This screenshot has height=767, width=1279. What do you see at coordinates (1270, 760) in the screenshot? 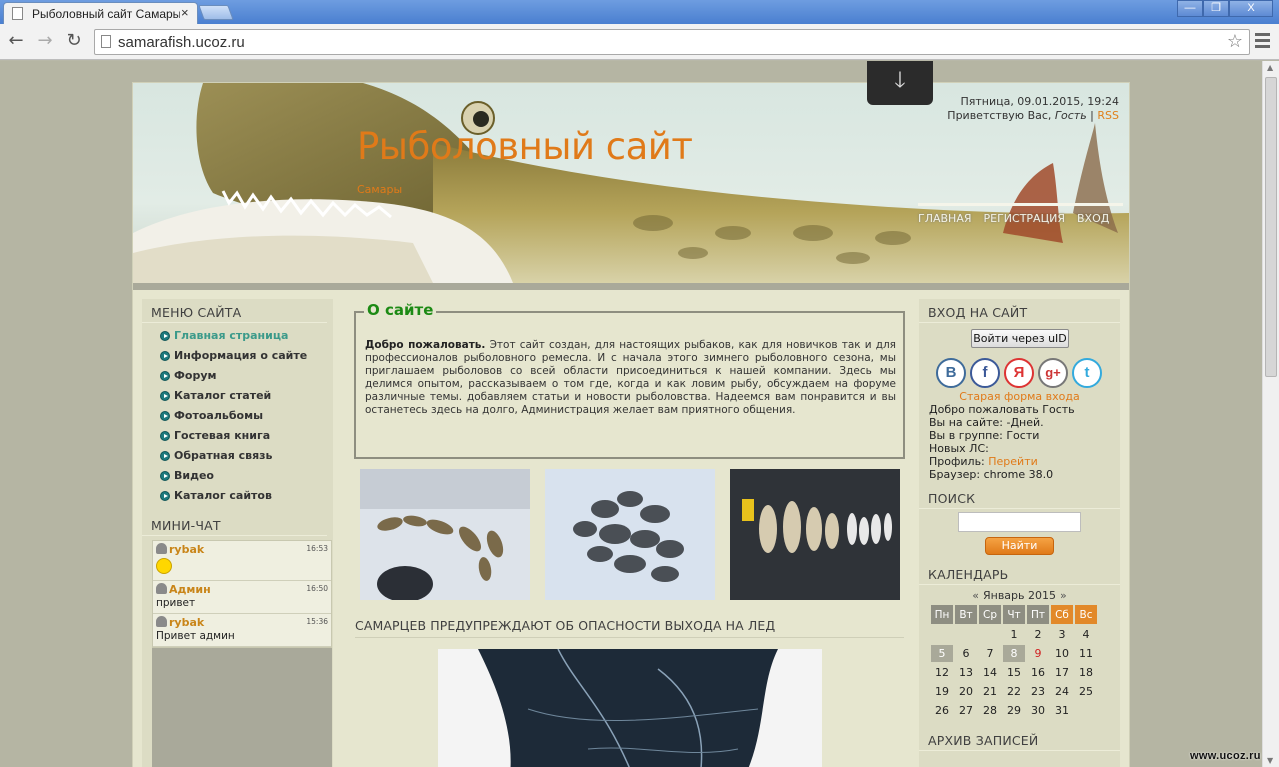
I see `scroll-down-icon: ▼` at bounding box center [1270, 760].